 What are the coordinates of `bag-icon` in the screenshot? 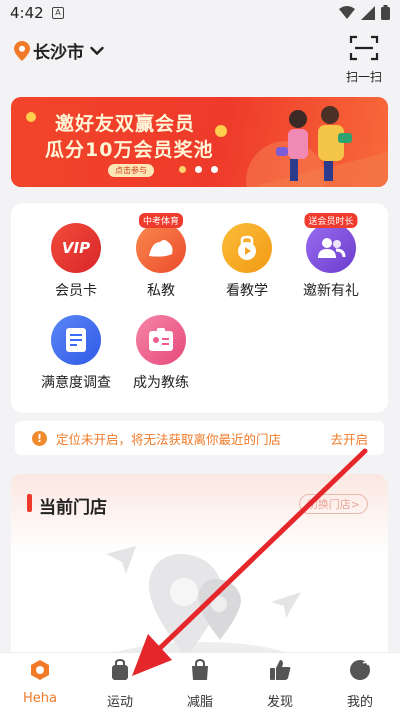 It's located at (120, 669).